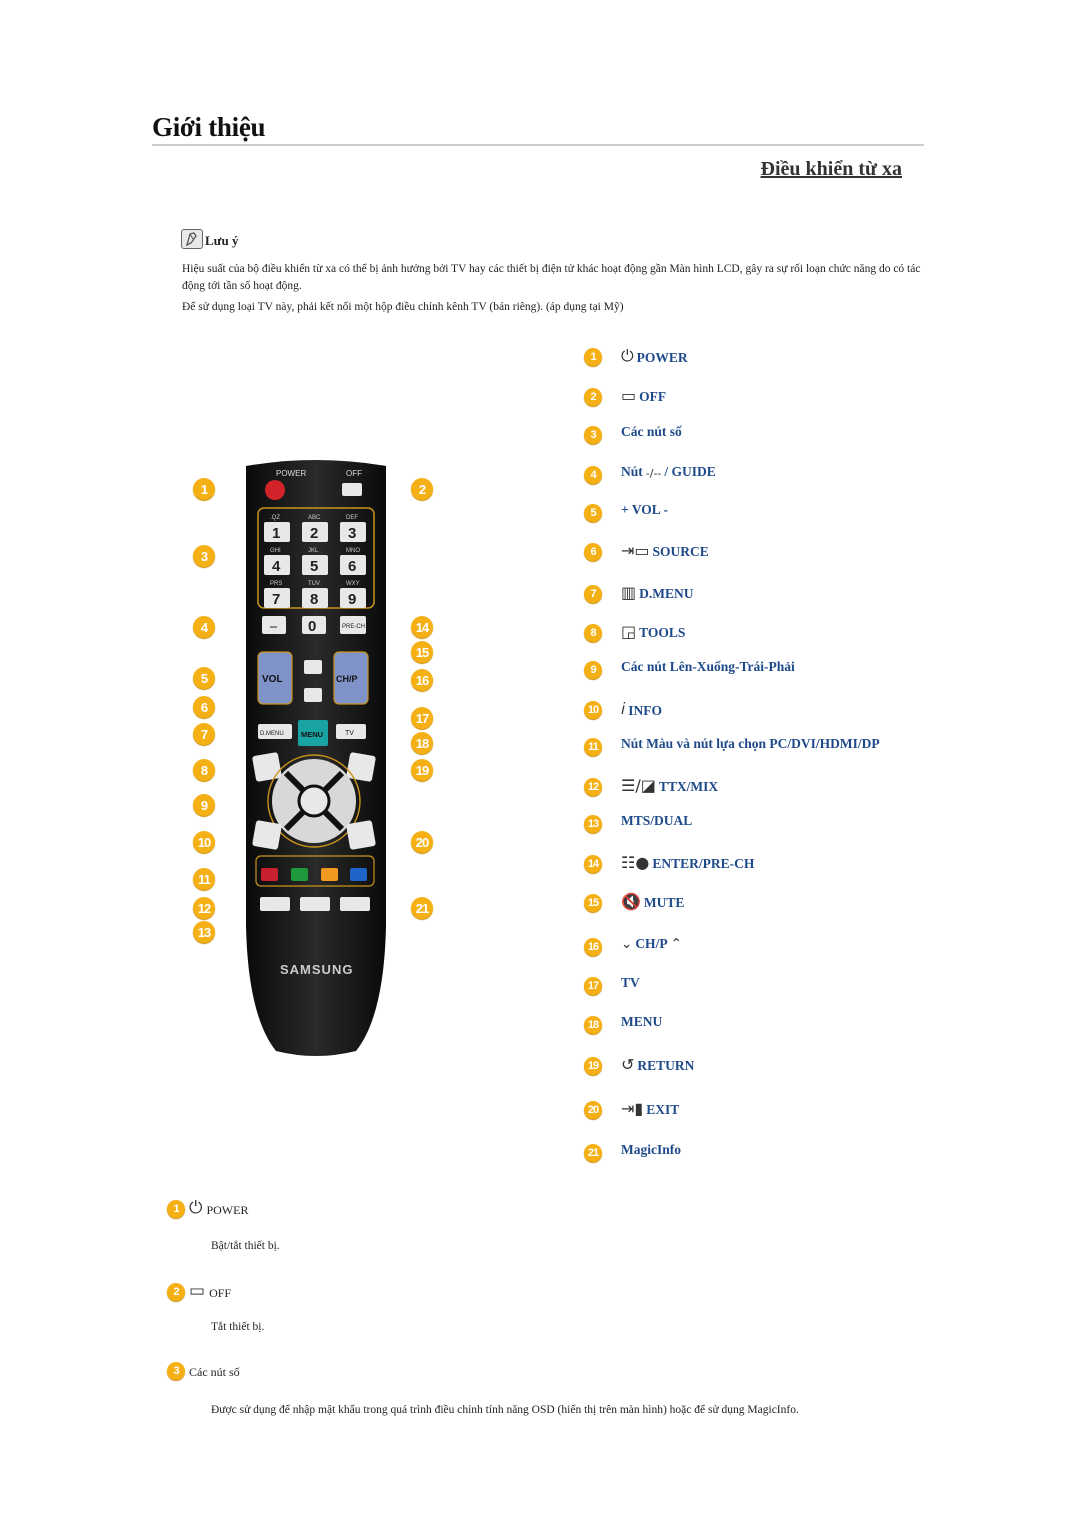  Describe the element at coordinates (422, 842) in the screenshot. I see `callout-number: 20` at that location.